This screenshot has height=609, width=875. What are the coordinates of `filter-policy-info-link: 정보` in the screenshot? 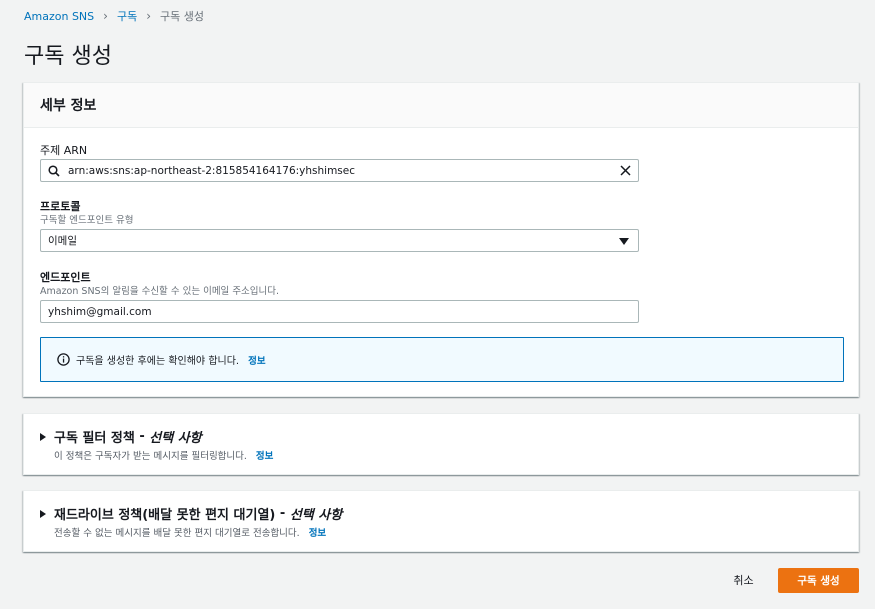 It's located at (264, 455).